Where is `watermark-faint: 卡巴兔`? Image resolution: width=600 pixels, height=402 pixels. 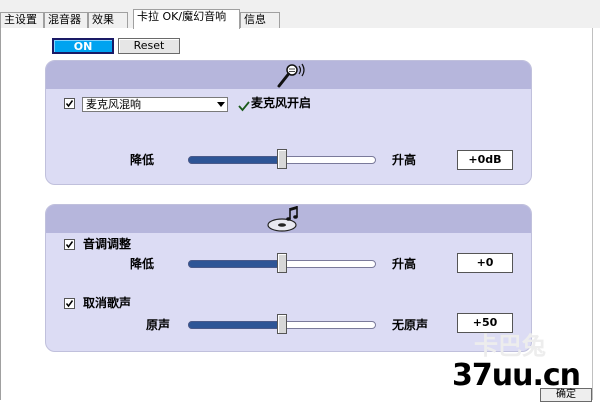
watermark-faint: 卡巴兔 is located at coordinates (510, 346).